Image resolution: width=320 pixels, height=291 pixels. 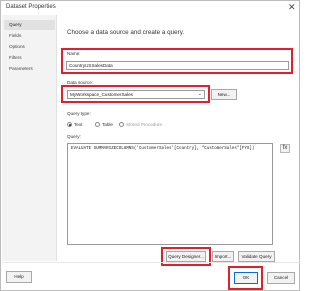 What do you see at coordinates (29, 36) in the screenshot?
I see `sidebar-item-fields: Fields` at bounding box center [29, 36].